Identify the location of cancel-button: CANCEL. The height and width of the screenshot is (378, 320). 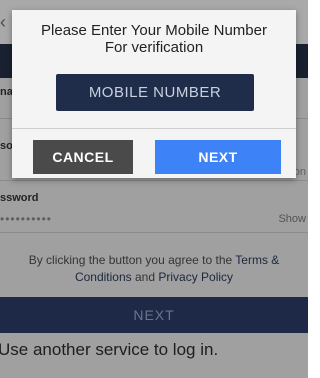
(83, 157).